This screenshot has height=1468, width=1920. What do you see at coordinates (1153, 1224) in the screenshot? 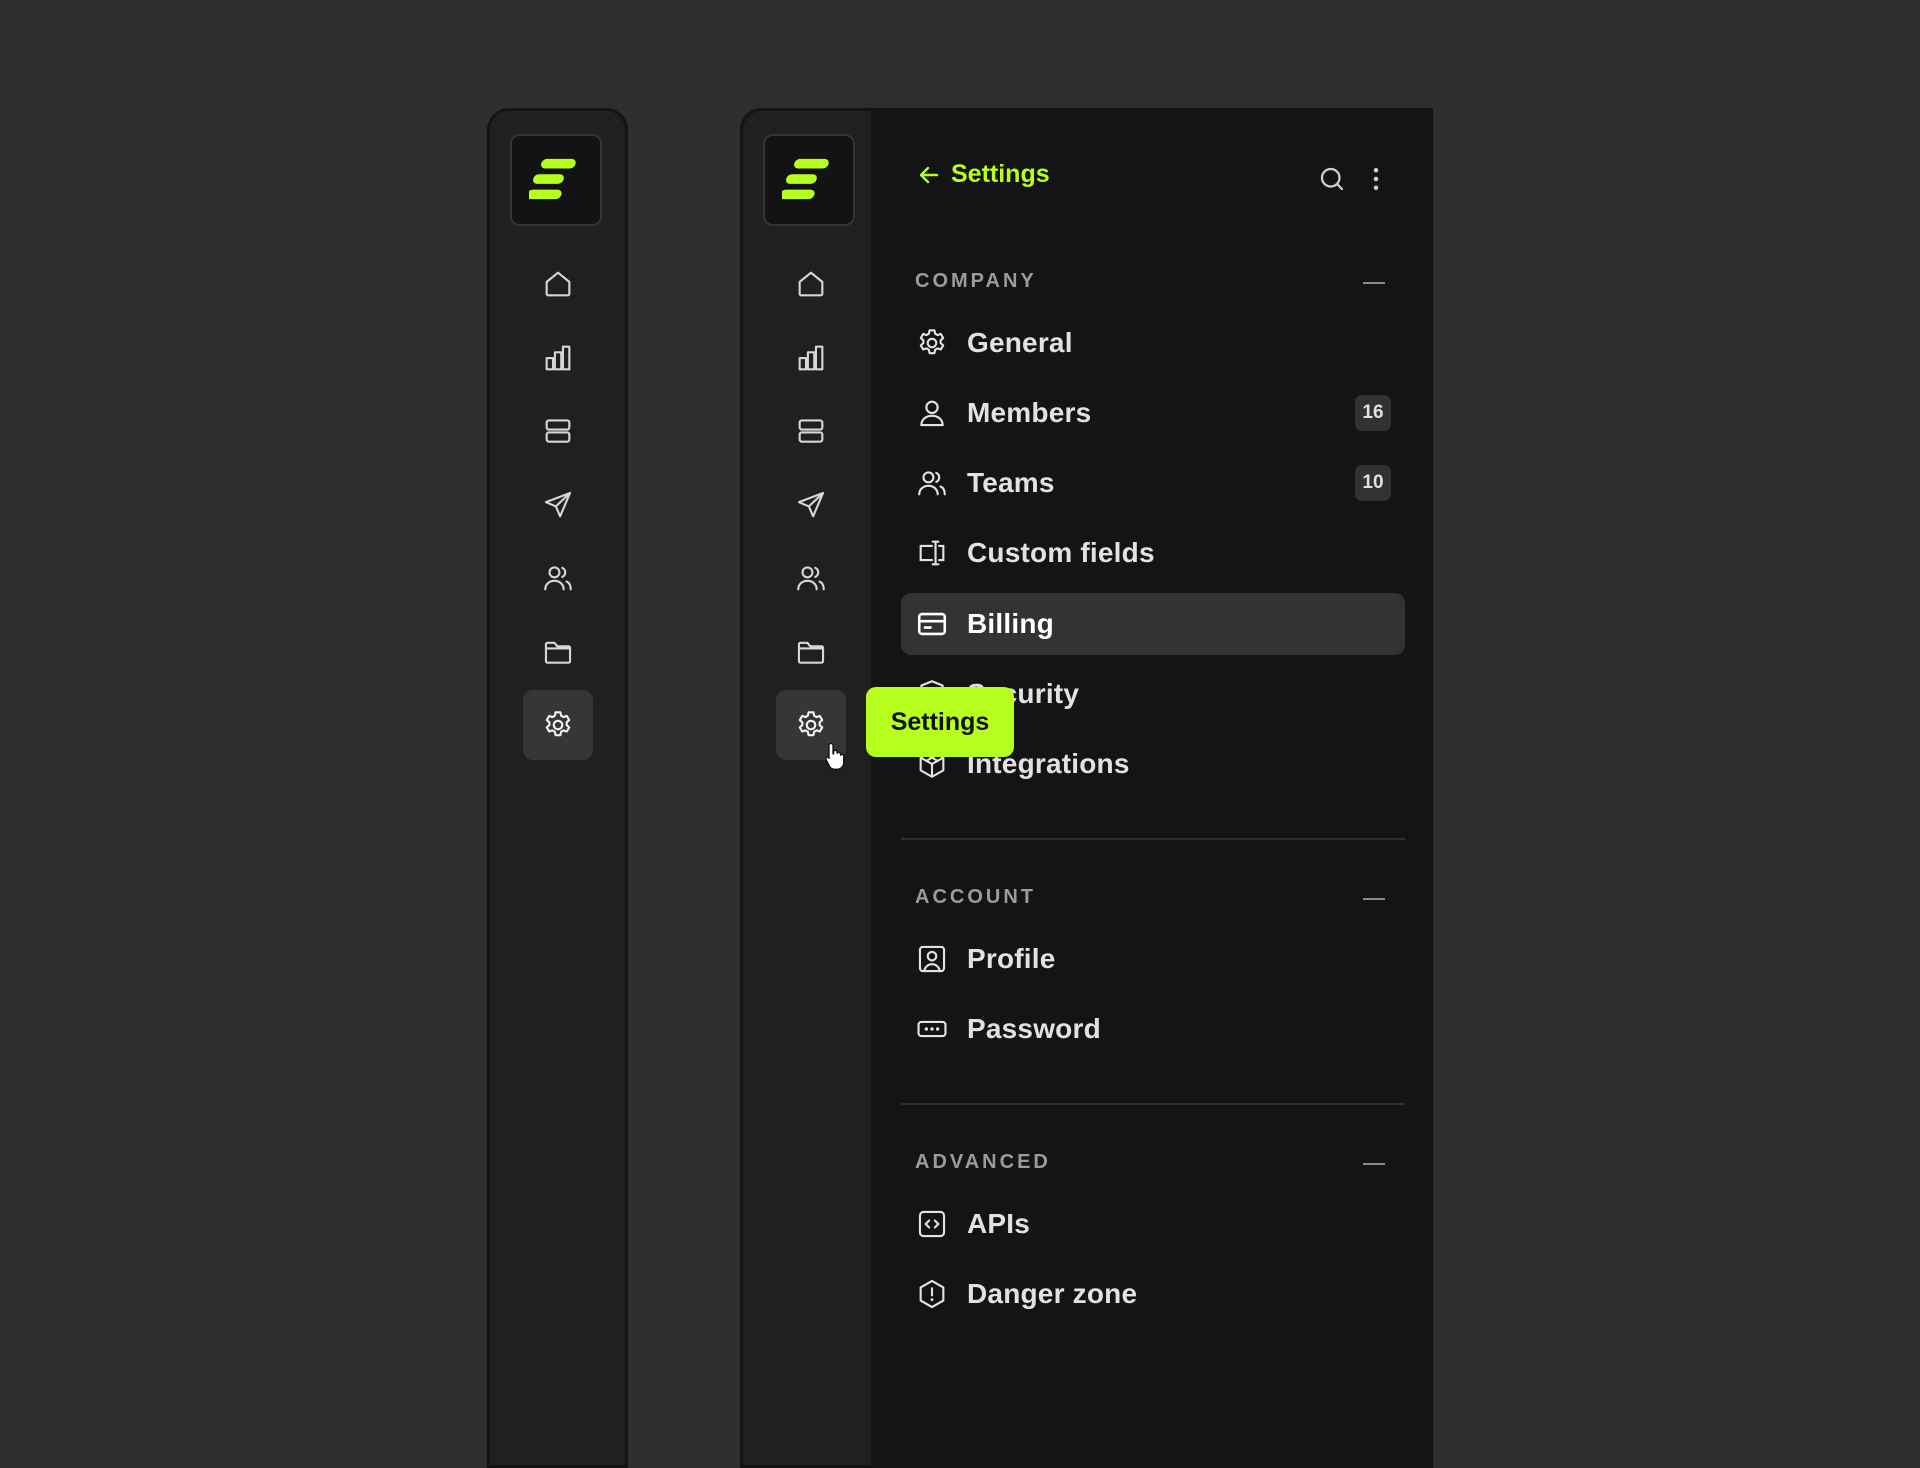
I see `settings-item-apis: APIs` at bounding box center [1153, 1224].